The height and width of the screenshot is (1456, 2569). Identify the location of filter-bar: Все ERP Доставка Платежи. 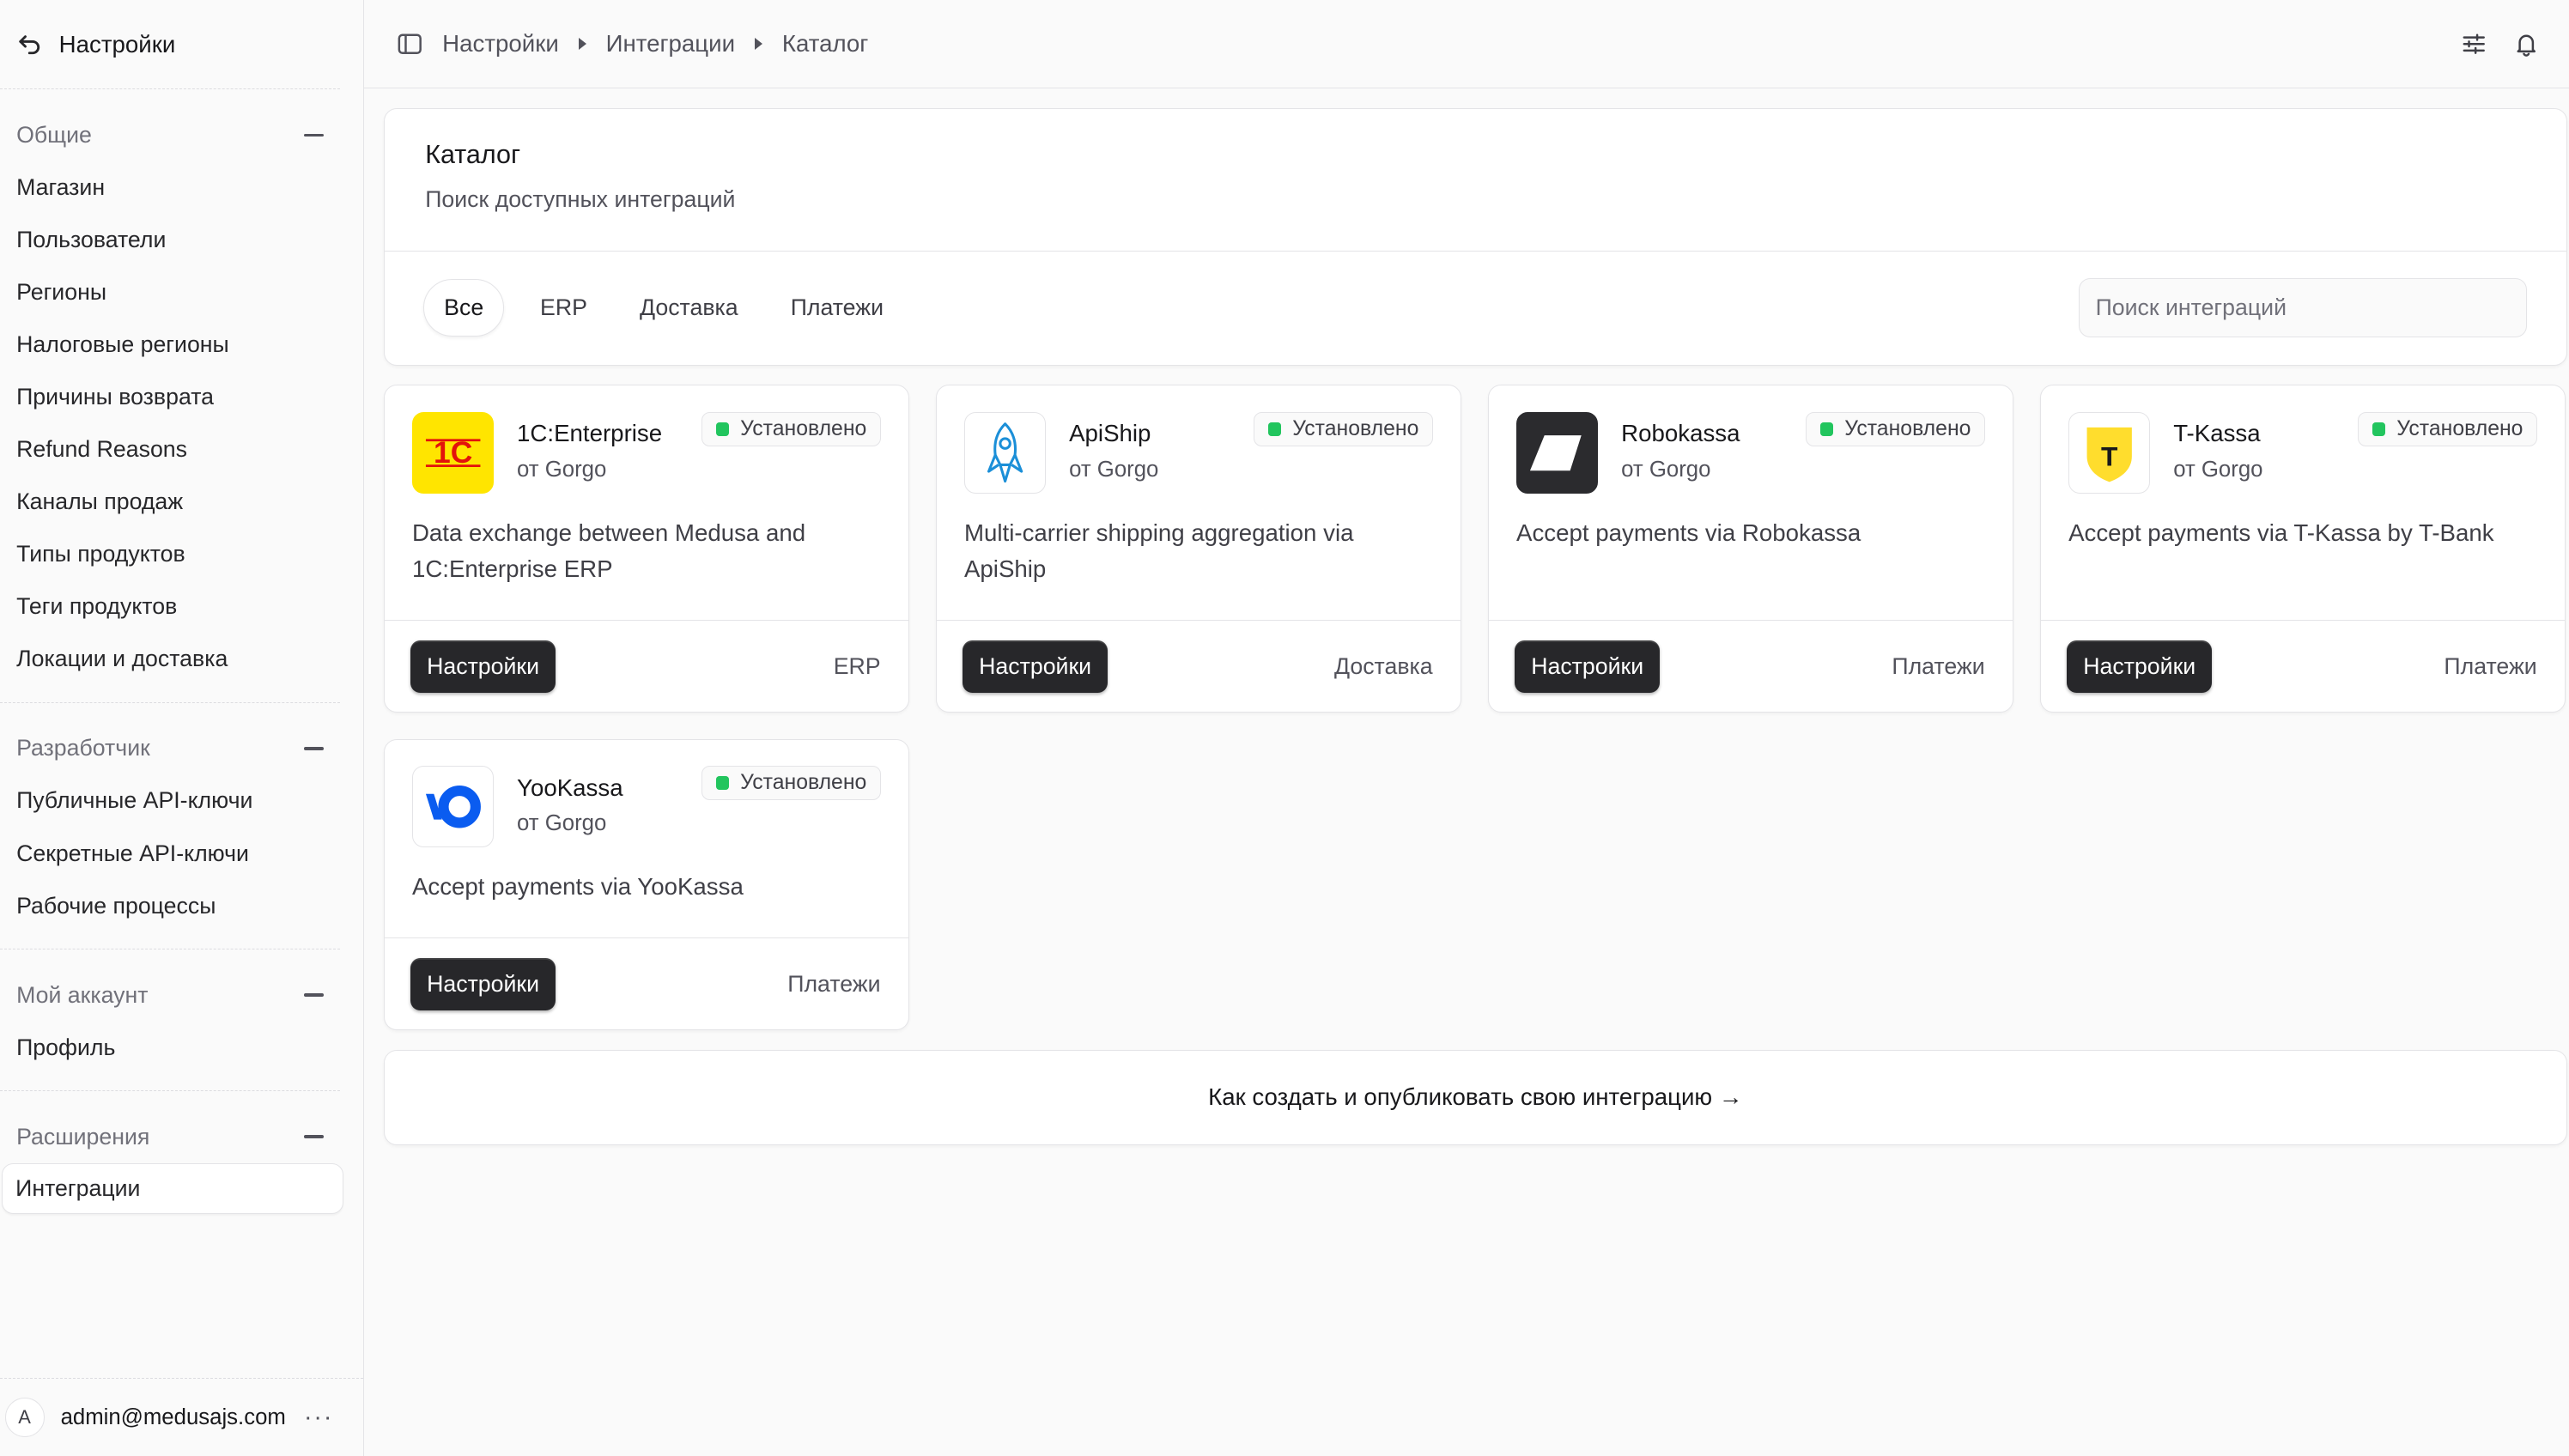
(1476, 308).